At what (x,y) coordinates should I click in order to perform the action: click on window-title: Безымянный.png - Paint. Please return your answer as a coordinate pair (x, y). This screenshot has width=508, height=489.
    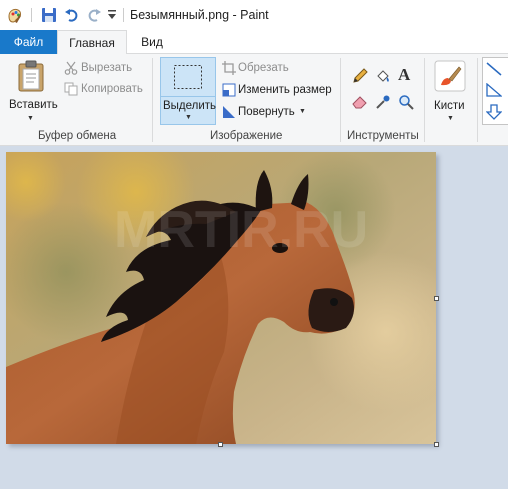
    Looking at the image, I should click on (199, 15).